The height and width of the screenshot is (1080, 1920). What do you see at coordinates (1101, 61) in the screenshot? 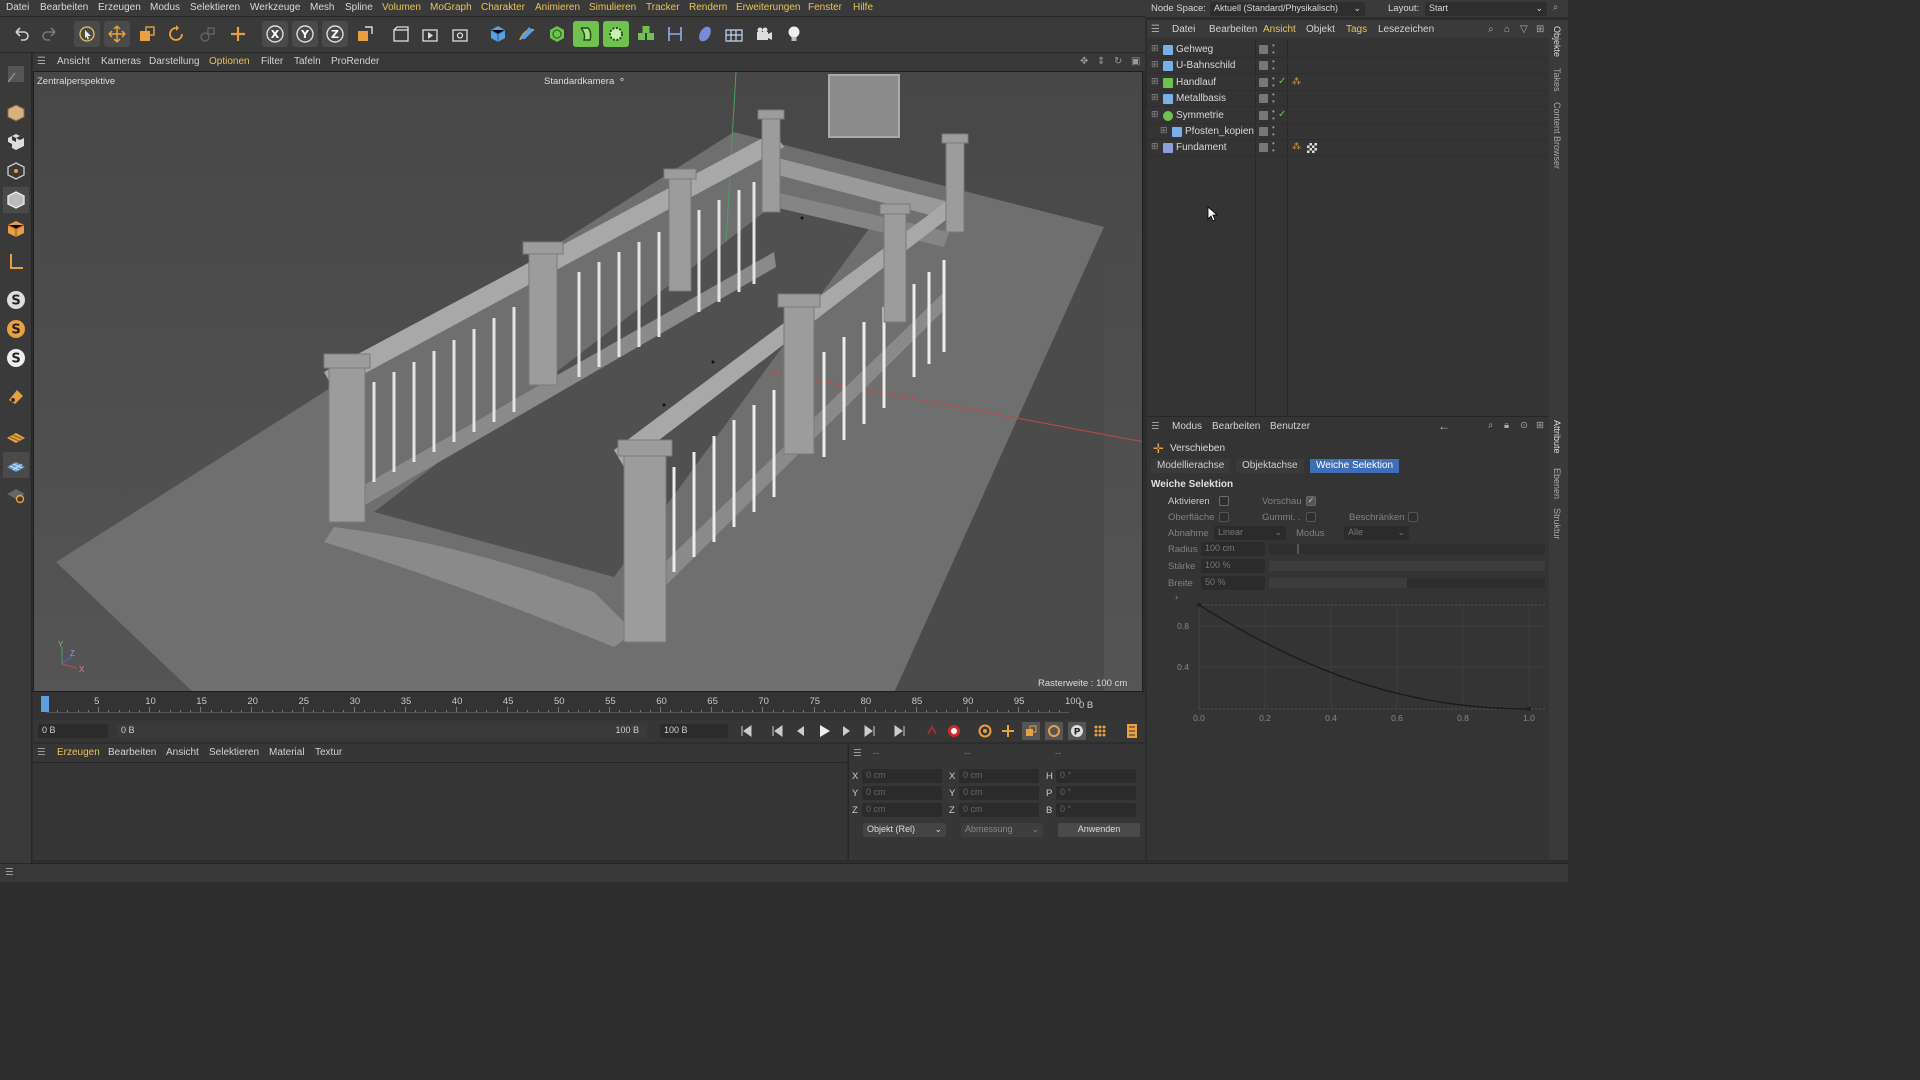
I see `dolly-view-icon: ⇕` at bounding box center [1101, 61].